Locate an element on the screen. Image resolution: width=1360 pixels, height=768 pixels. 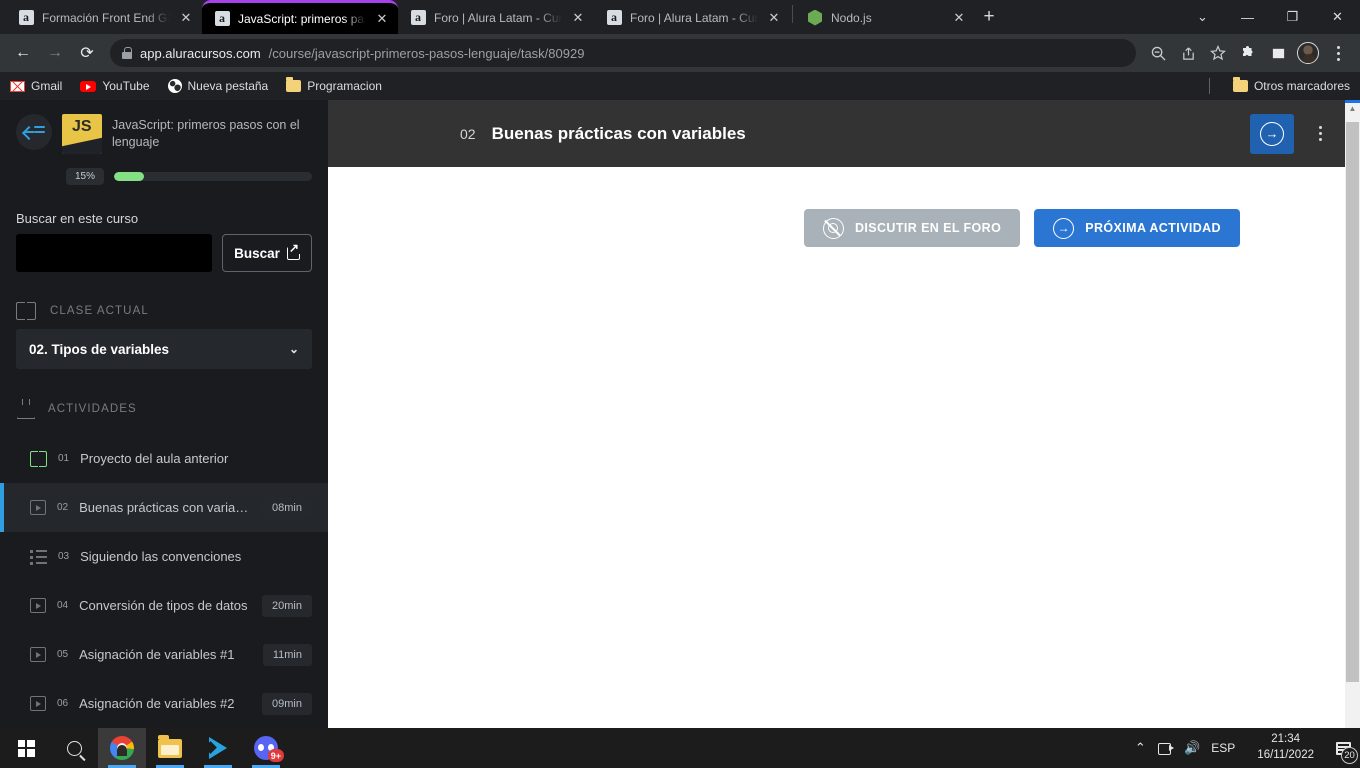
tab-title: Foro | Alura Latam - Cursos d is located at coordinates (694, 17).